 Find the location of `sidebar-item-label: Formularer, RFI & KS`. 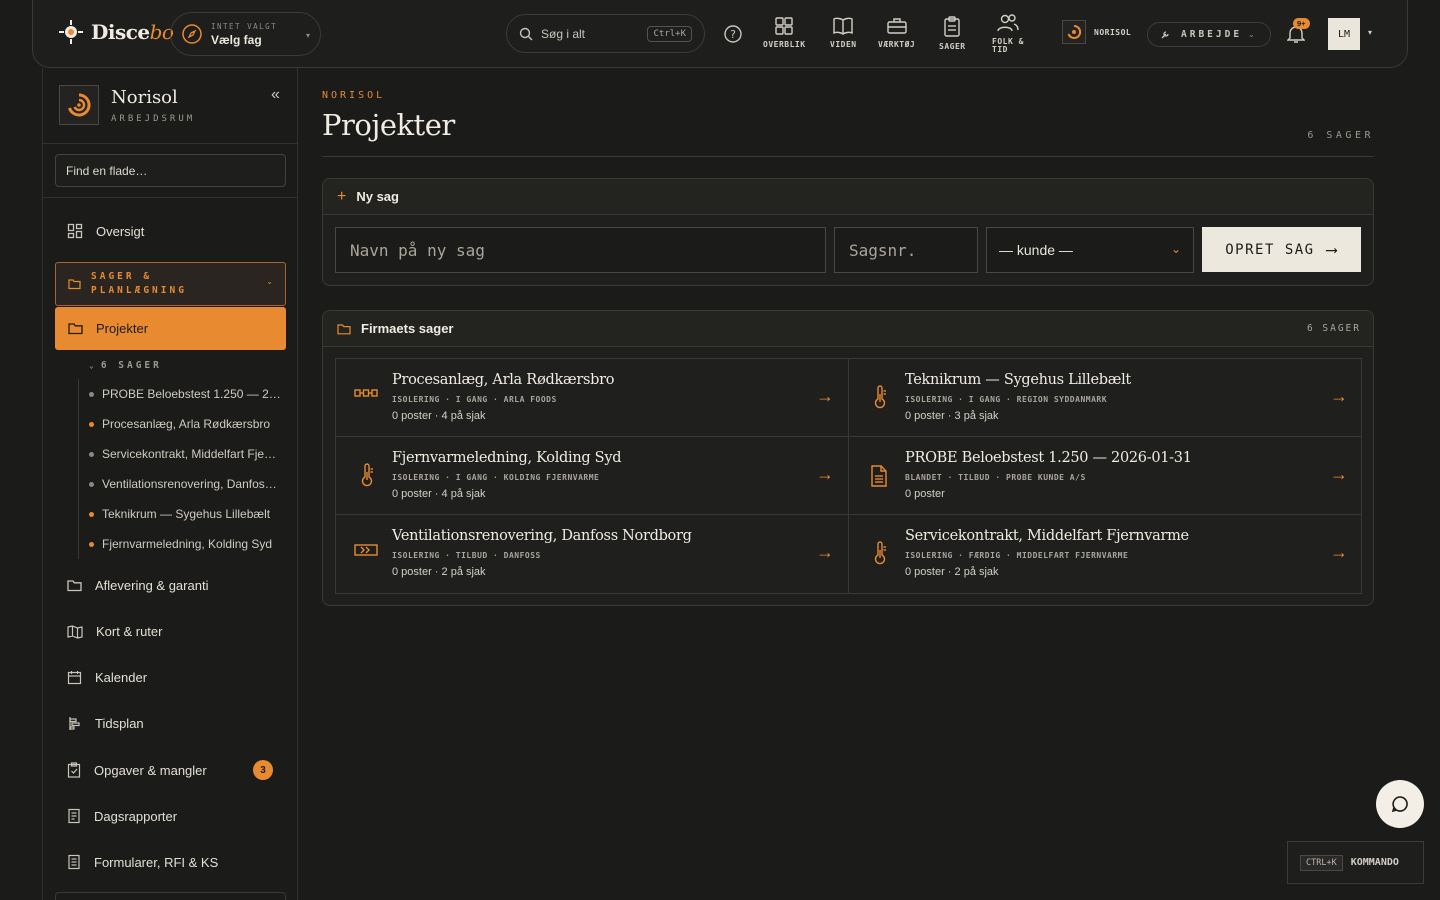

sidebar-item-label: Formularer, RFI & KS is located at coordinates (156, 862).